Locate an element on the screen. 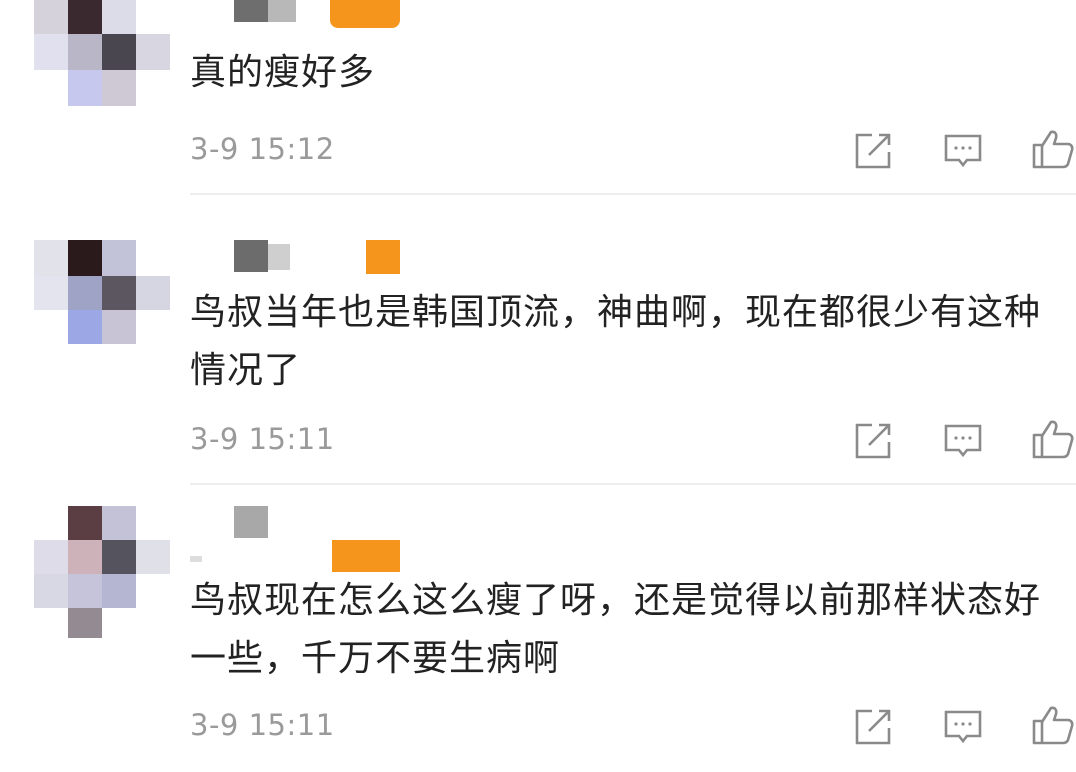 The width and height of the screenshot is (1076, 772). comment-text: 真的瘦好多 is located at coordinates (283, 72).